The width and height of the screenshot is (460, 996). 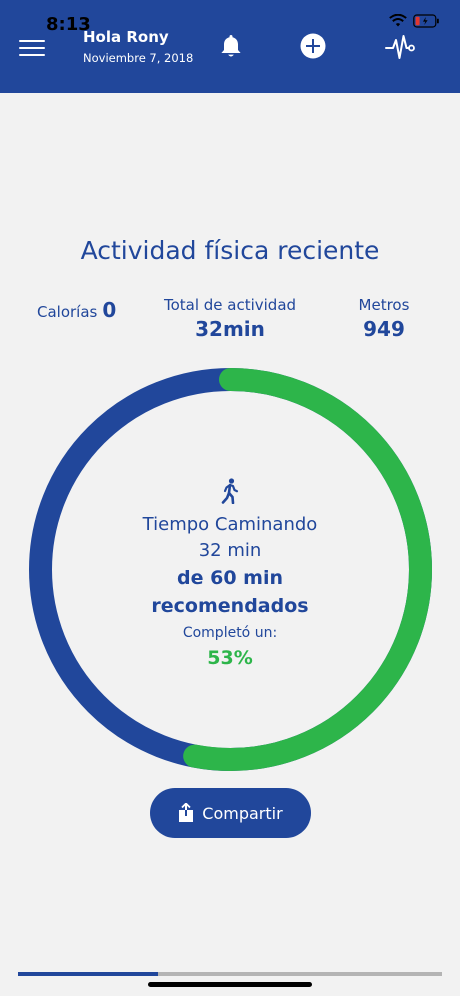 I want to click on pulse-icon, so click(x=400, y=47).